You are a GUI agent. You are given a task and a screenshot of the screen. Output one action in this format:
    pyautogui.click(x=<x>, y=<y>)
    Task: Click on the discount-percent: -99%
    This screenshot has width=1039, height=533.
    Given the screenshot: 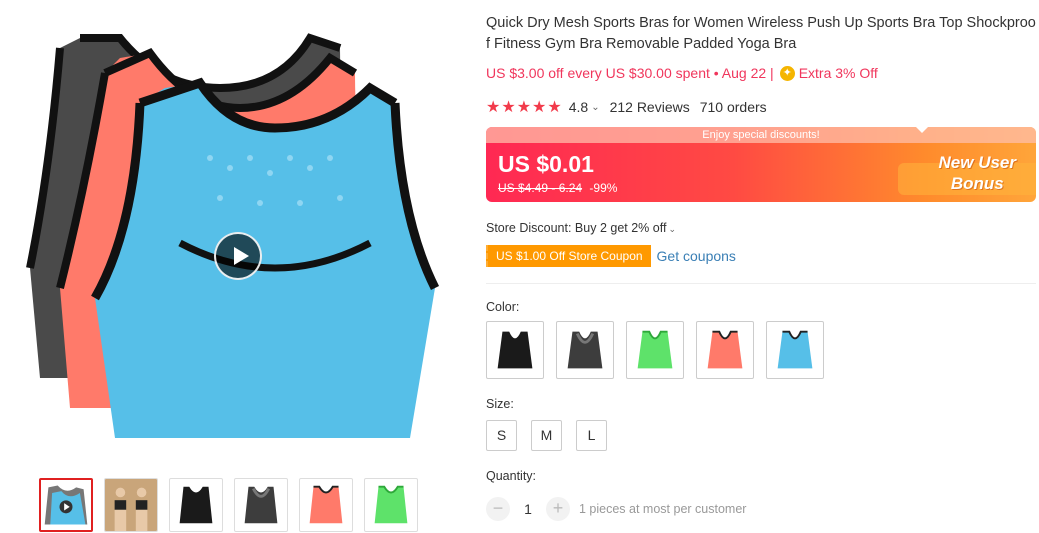 What is the action you would take?
    pyautogui.click(x=603, y=188)
    